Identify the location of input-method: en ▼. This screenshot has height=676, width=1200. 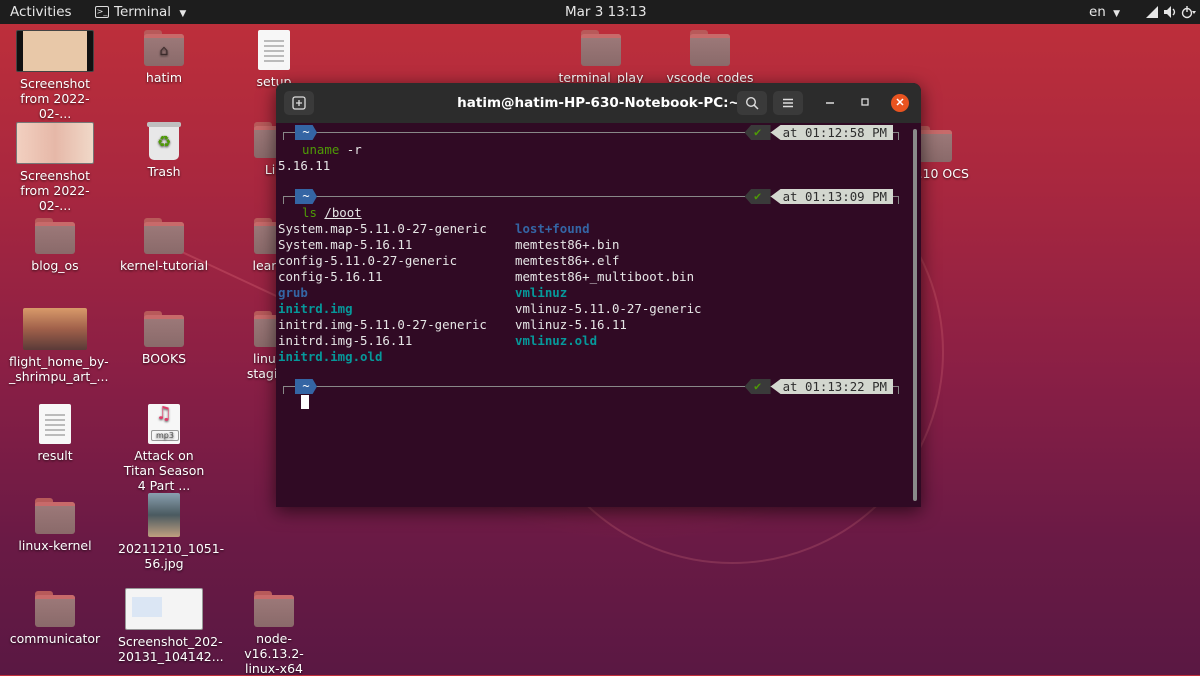
(1104, 12).